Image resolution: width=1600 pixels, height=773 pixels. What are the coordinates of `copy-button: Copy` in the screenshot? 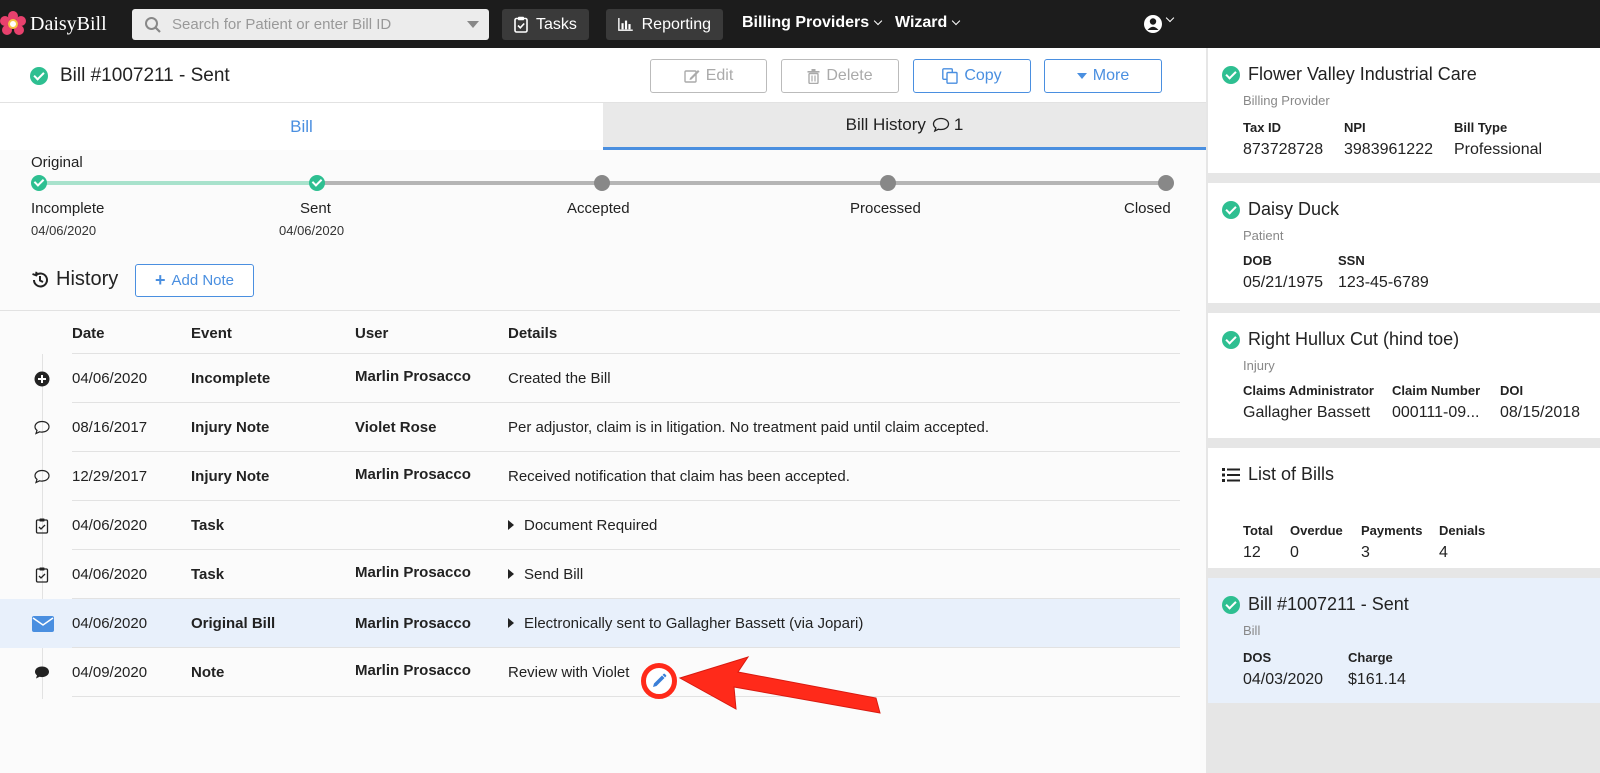 It's located at (972, 76).